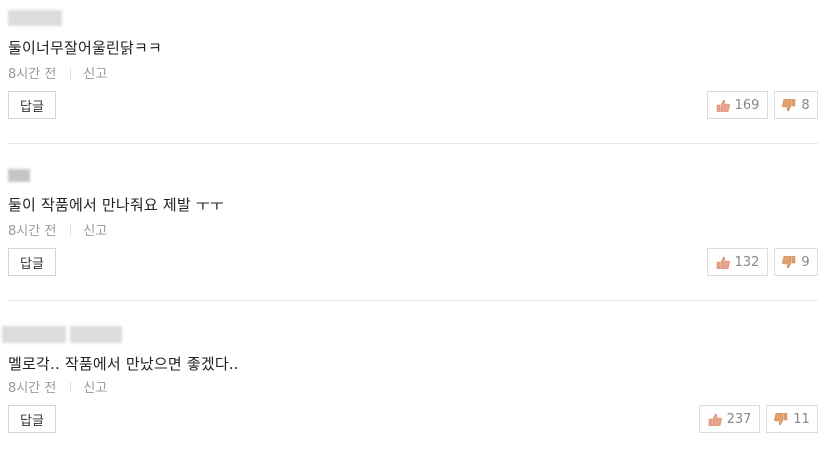 This screenshot has width=824, height=456. Describe the element at coordinates (85, 48) in the screenshot. I see `comment-text: 둘이너무잘어울린닭ㅋㅋ` at that location.